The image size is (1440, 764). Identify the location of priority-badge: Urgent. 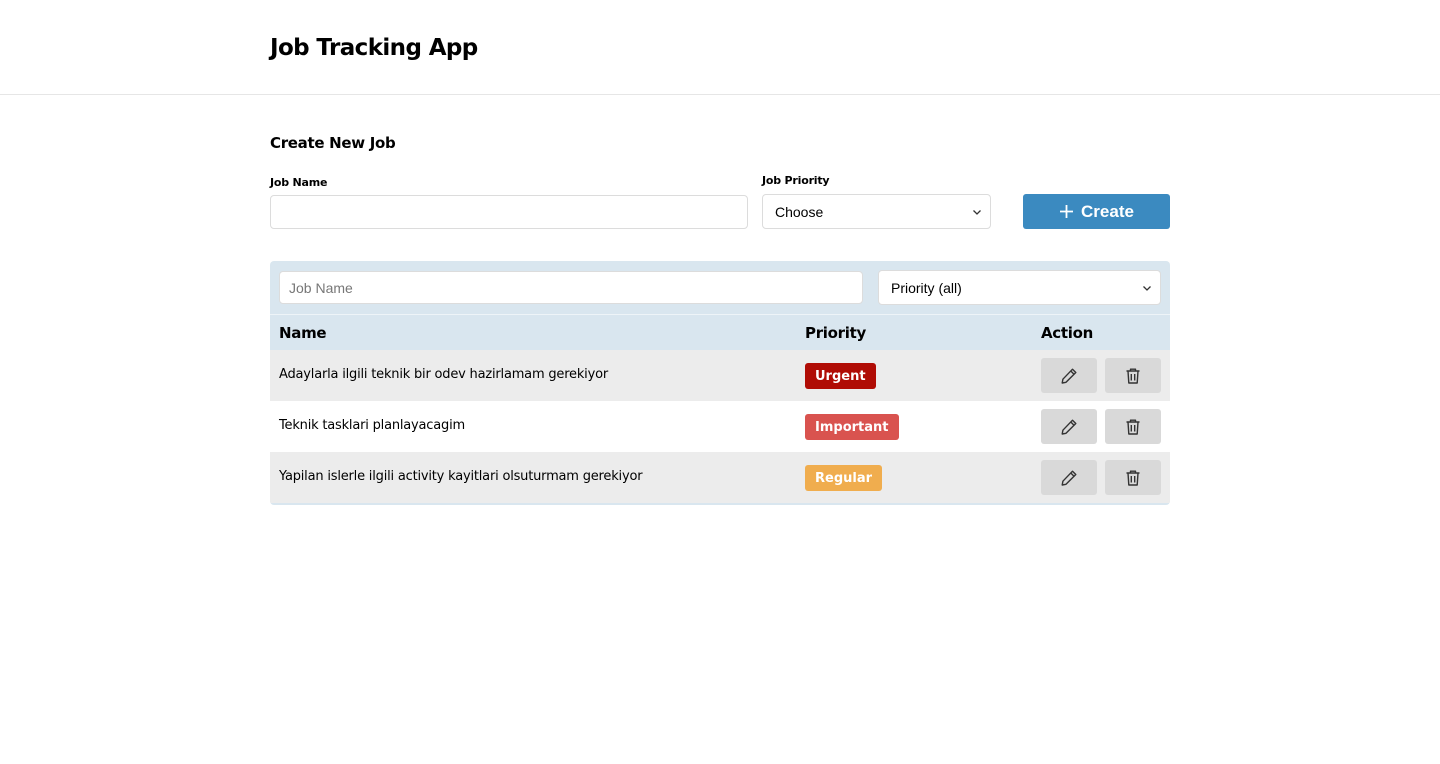
(840, 376).